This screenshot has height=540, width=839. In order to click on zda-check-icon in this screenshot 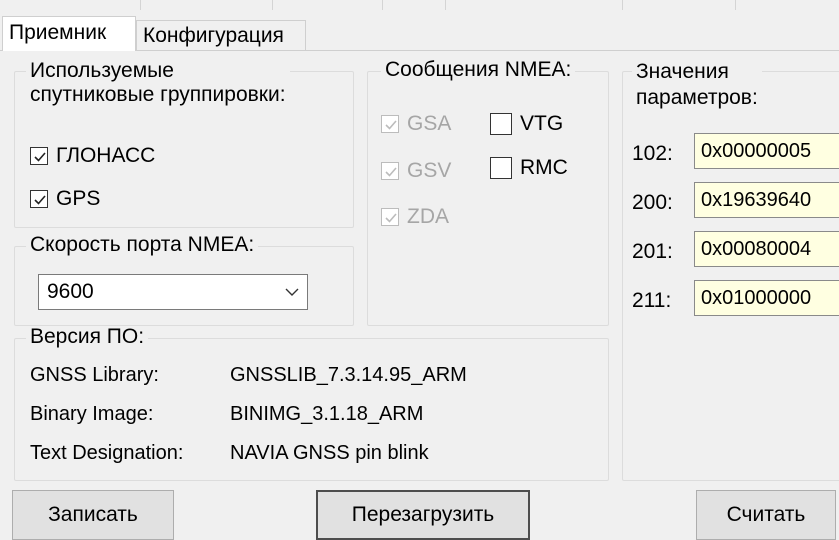, I will do `click(390, 217)`.